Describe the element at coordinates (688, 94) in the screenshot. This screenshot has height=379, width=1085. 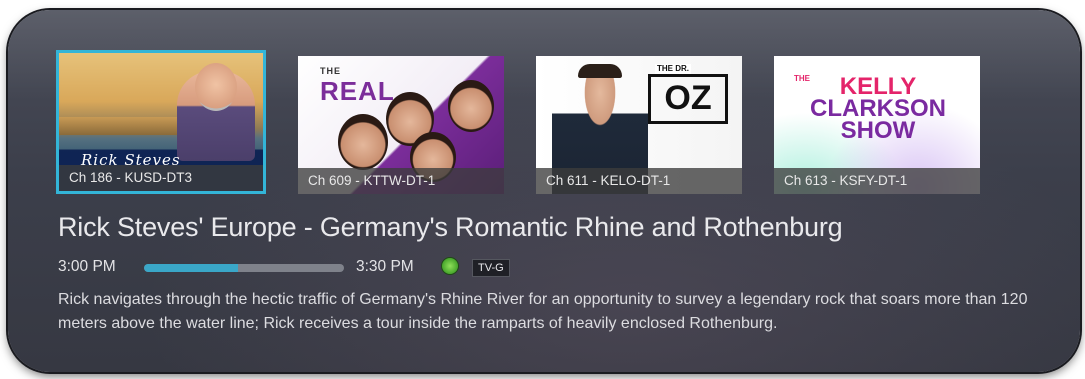
I see `thumbnail-logo-text: THE DR. OZ` at that location.